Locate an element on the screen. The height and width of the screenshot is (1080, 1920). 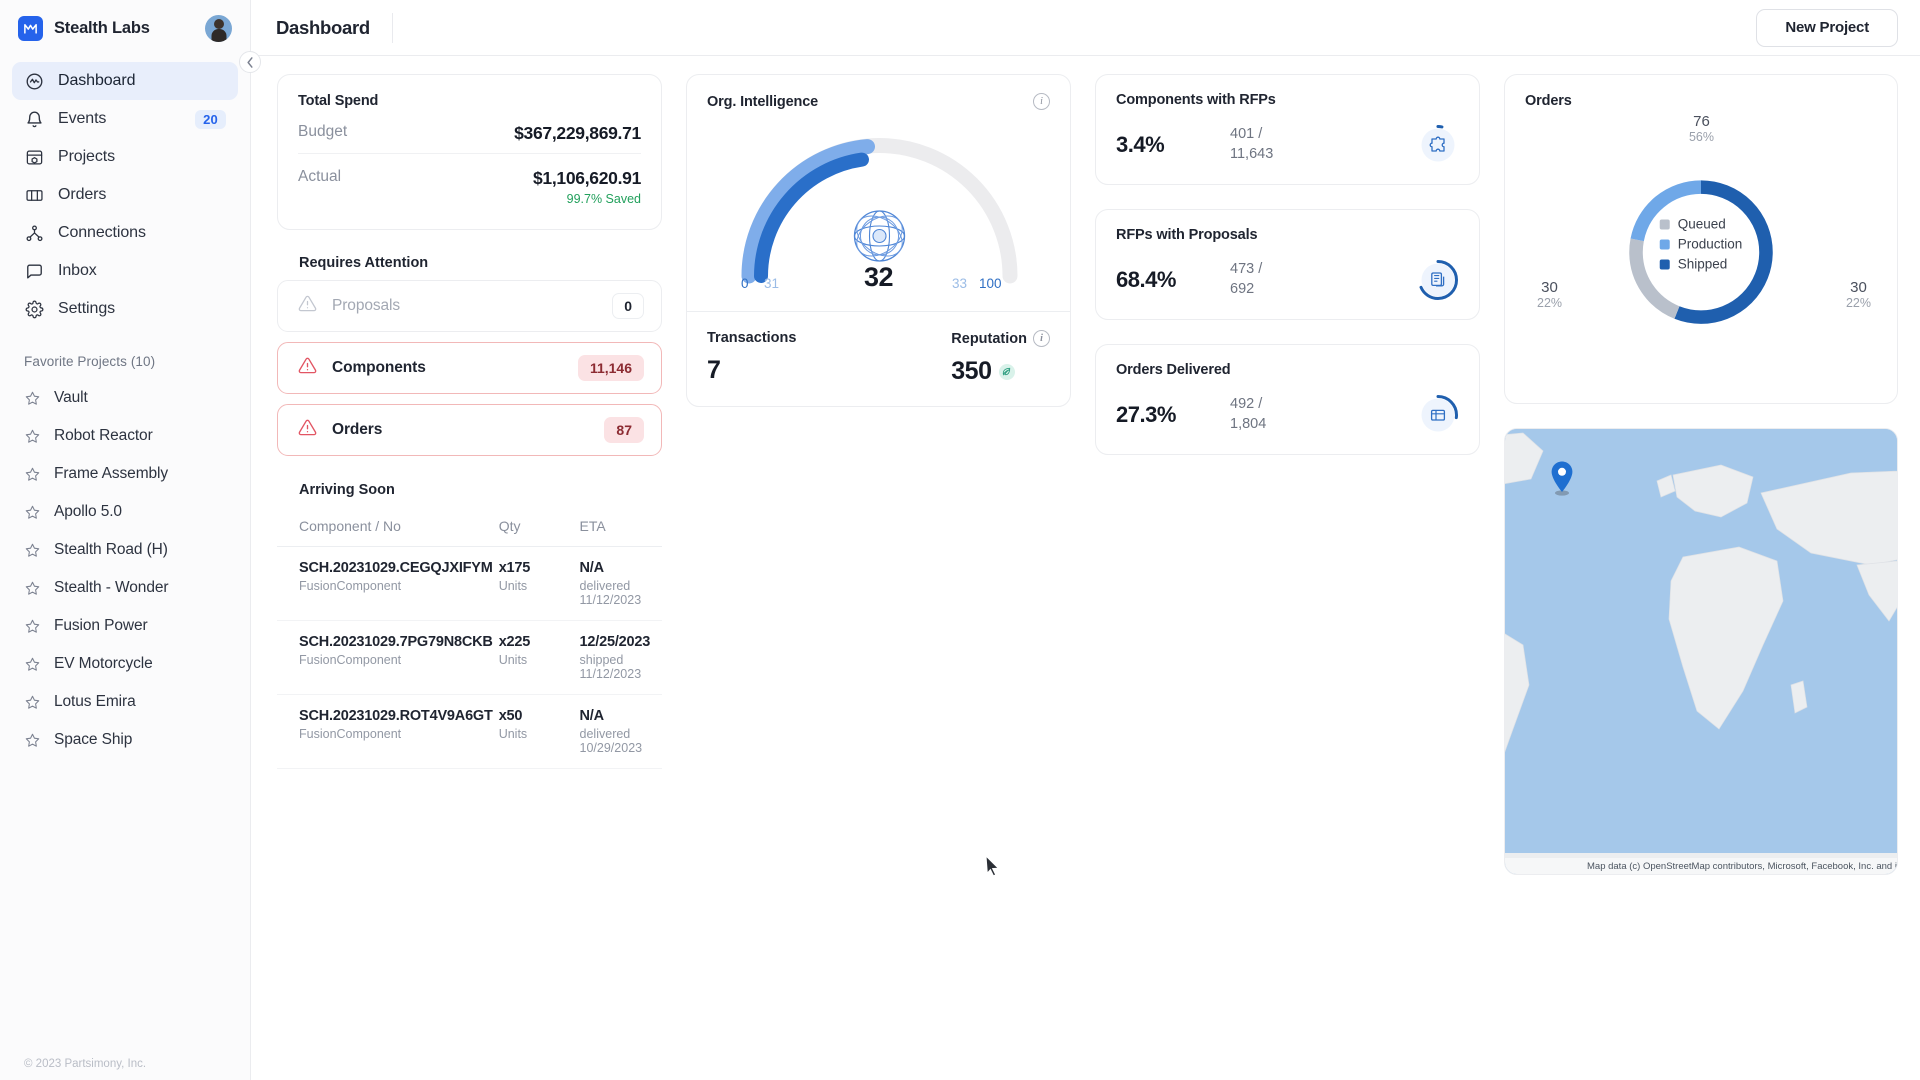
metric-percent: 27.3% is located at coordinates (1146, 414).